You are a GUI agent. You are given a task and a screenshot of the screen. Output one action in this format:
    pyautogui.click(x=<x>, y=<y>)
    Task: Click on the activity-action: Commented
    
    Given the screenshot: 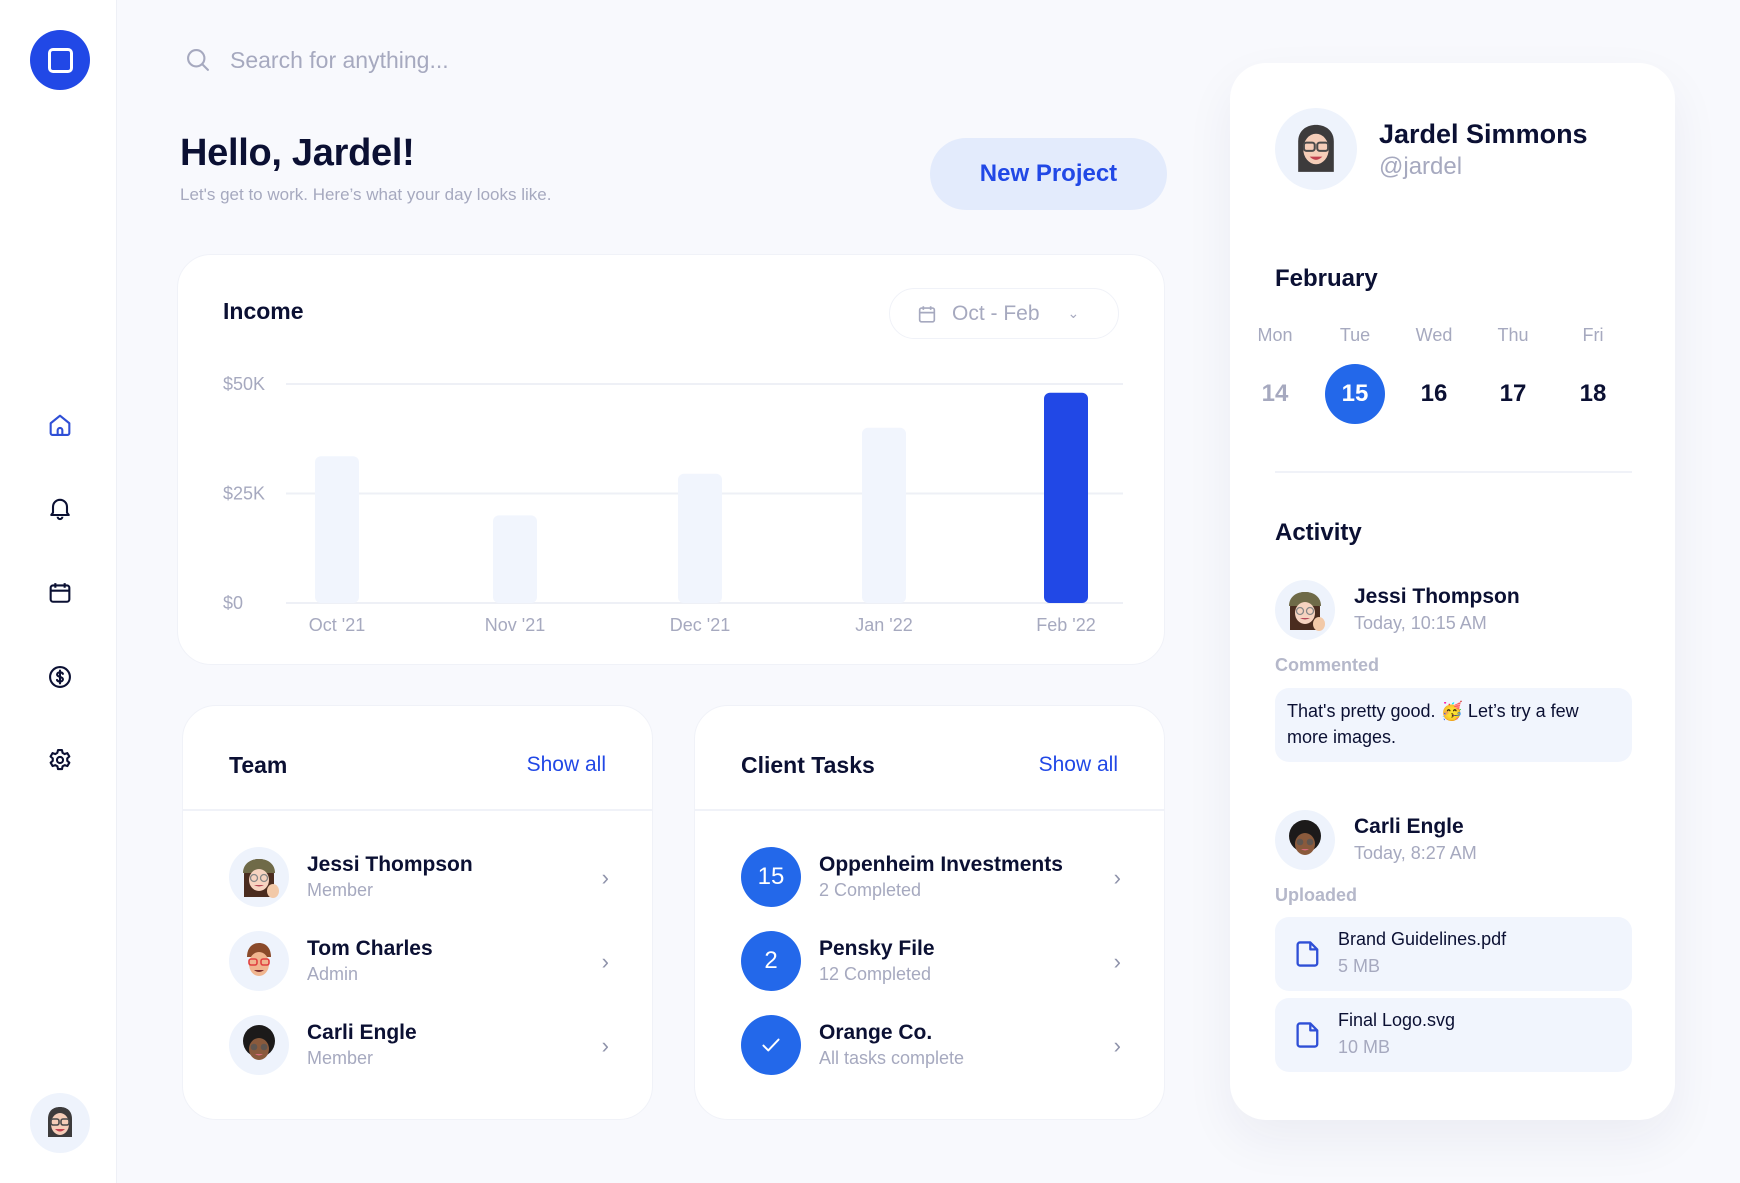 What is the action you would take?
    pyautogui.click(x=1327, y=665)
    